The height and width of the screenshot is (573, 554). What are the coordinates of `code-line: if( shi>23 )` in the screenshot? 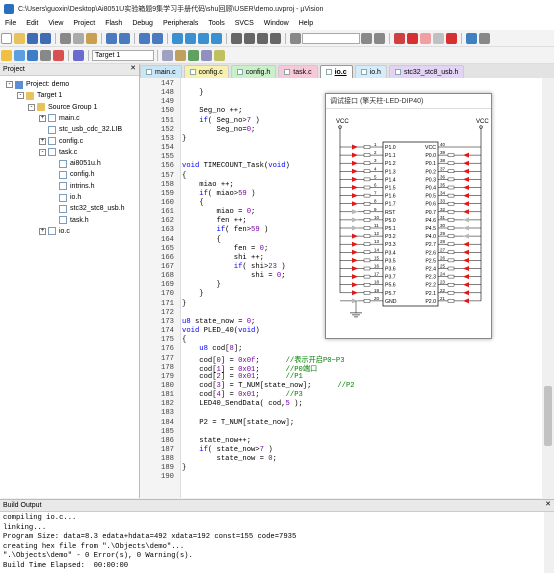 It's located at (234, 267).